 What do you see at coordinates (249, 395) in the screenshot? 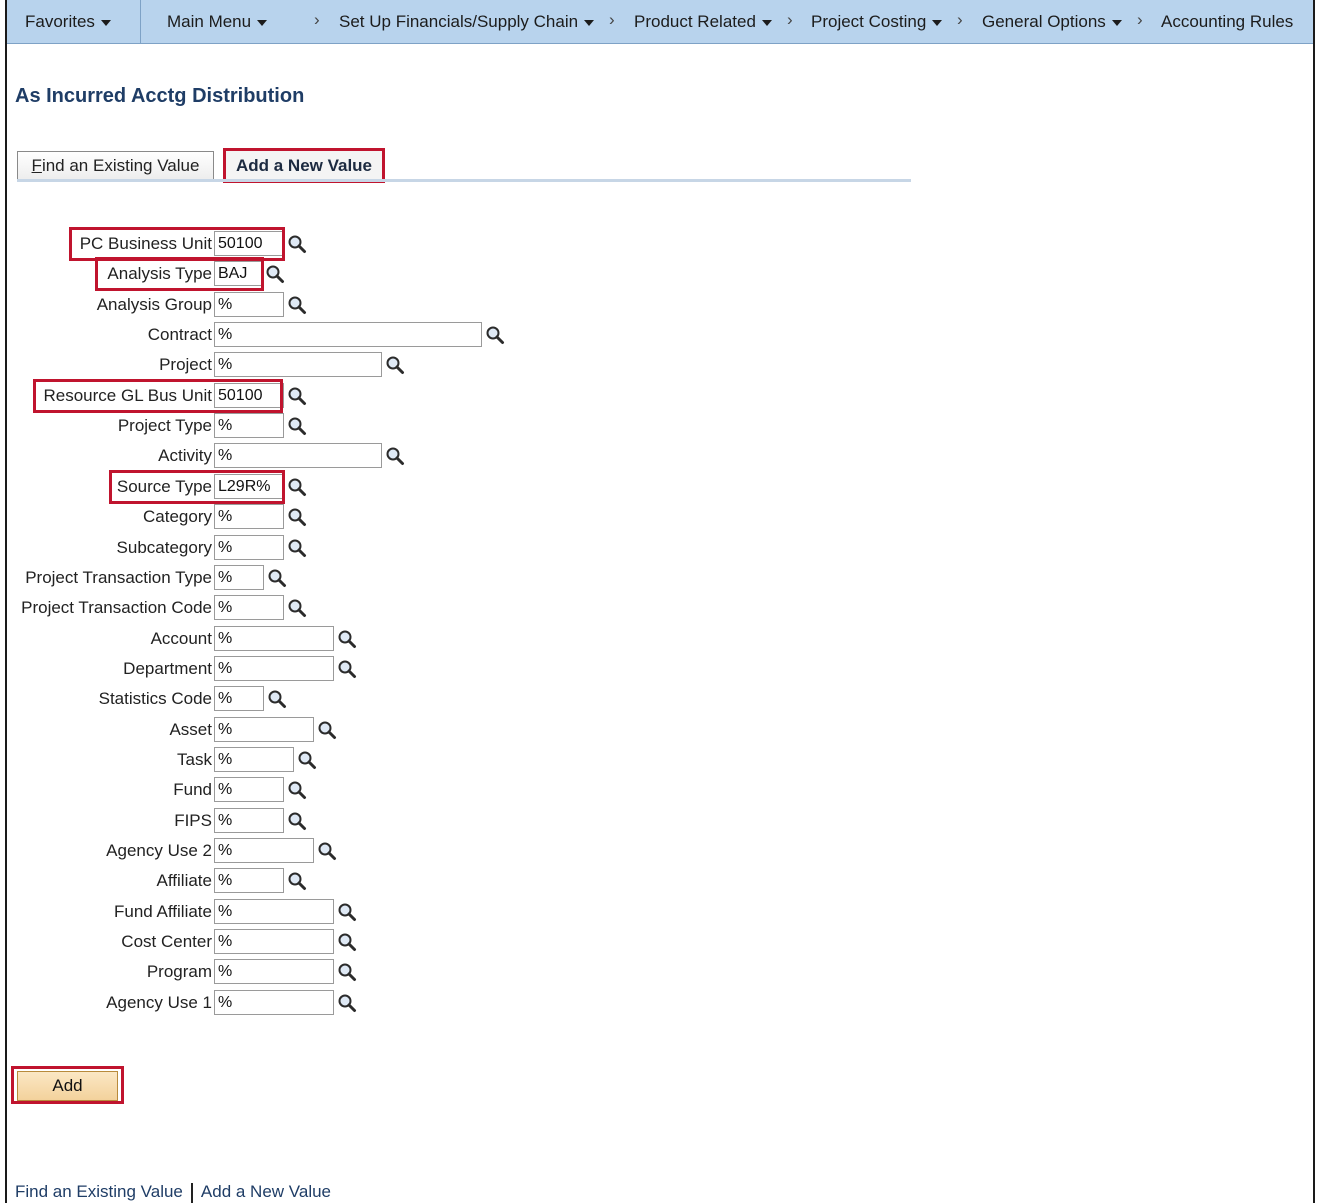
I see `resource-gl-bus-unit-input` at bounding box center [249, 395].